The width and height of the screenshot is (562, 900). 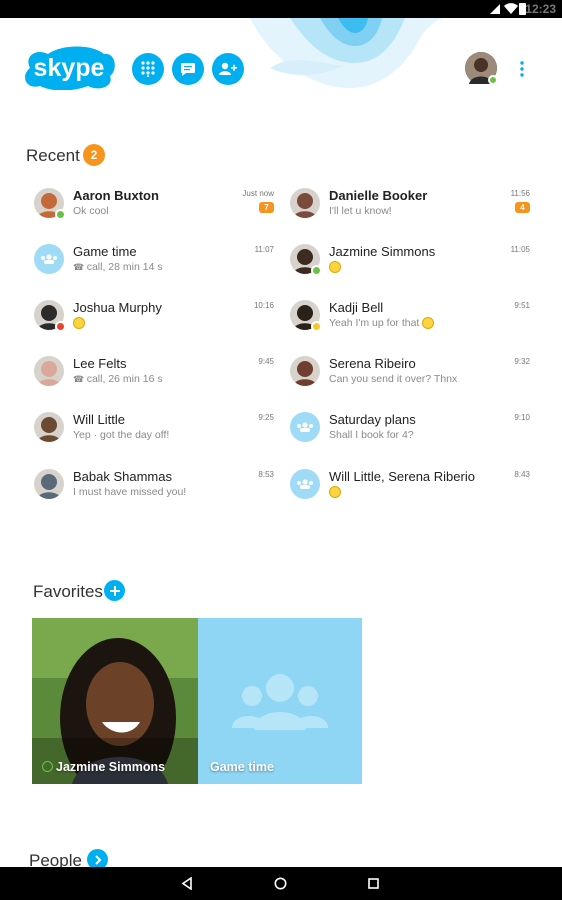 I want to click on conversation-name: Aaron Buxton, so click(x=116, y=195).